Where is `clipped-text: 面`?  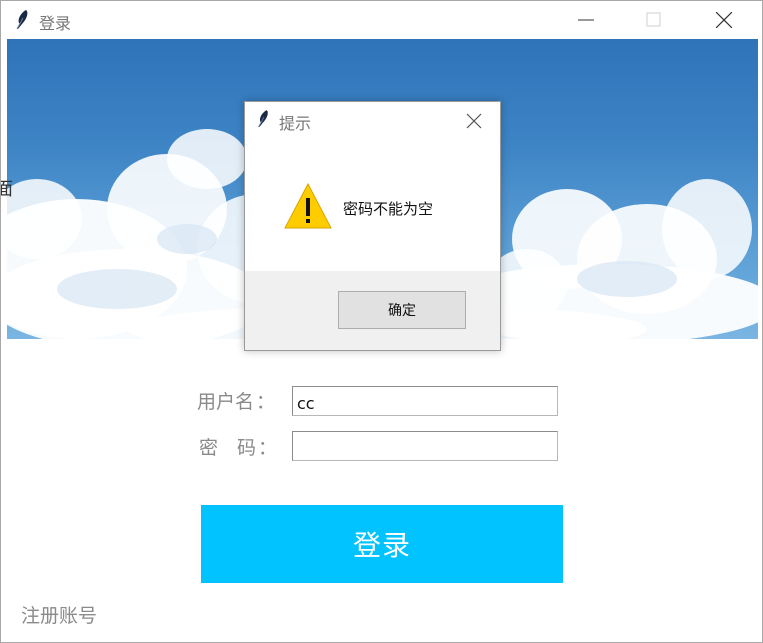
clipped-text: 面 is located at coordinates (7, 188).